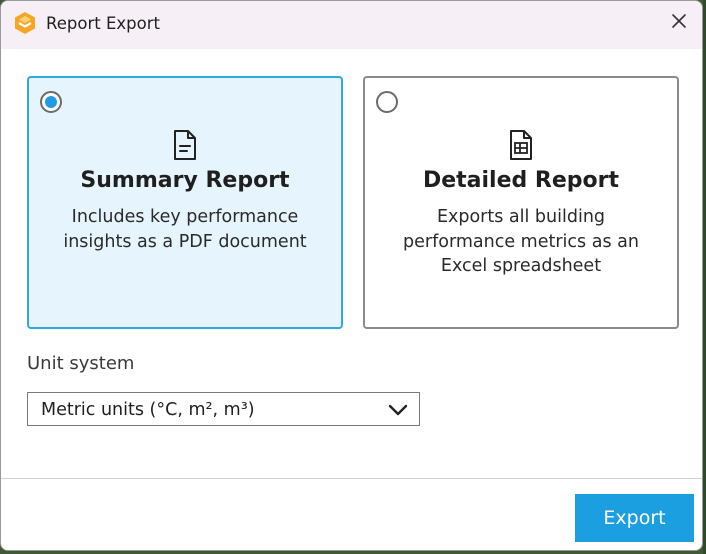  What do you see at coordinates (81, 363) in the screenshot?
I see `unit-system-label: Unit system` at bounding box center [81, 363].